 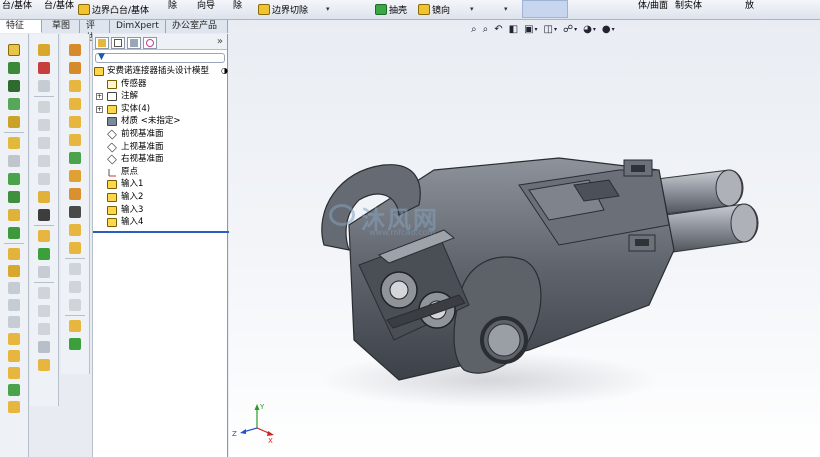 What do you see at coordinates (75, 68) in the screenshot?
I see `shell-tool-icon` at bounding box center [75, 68].